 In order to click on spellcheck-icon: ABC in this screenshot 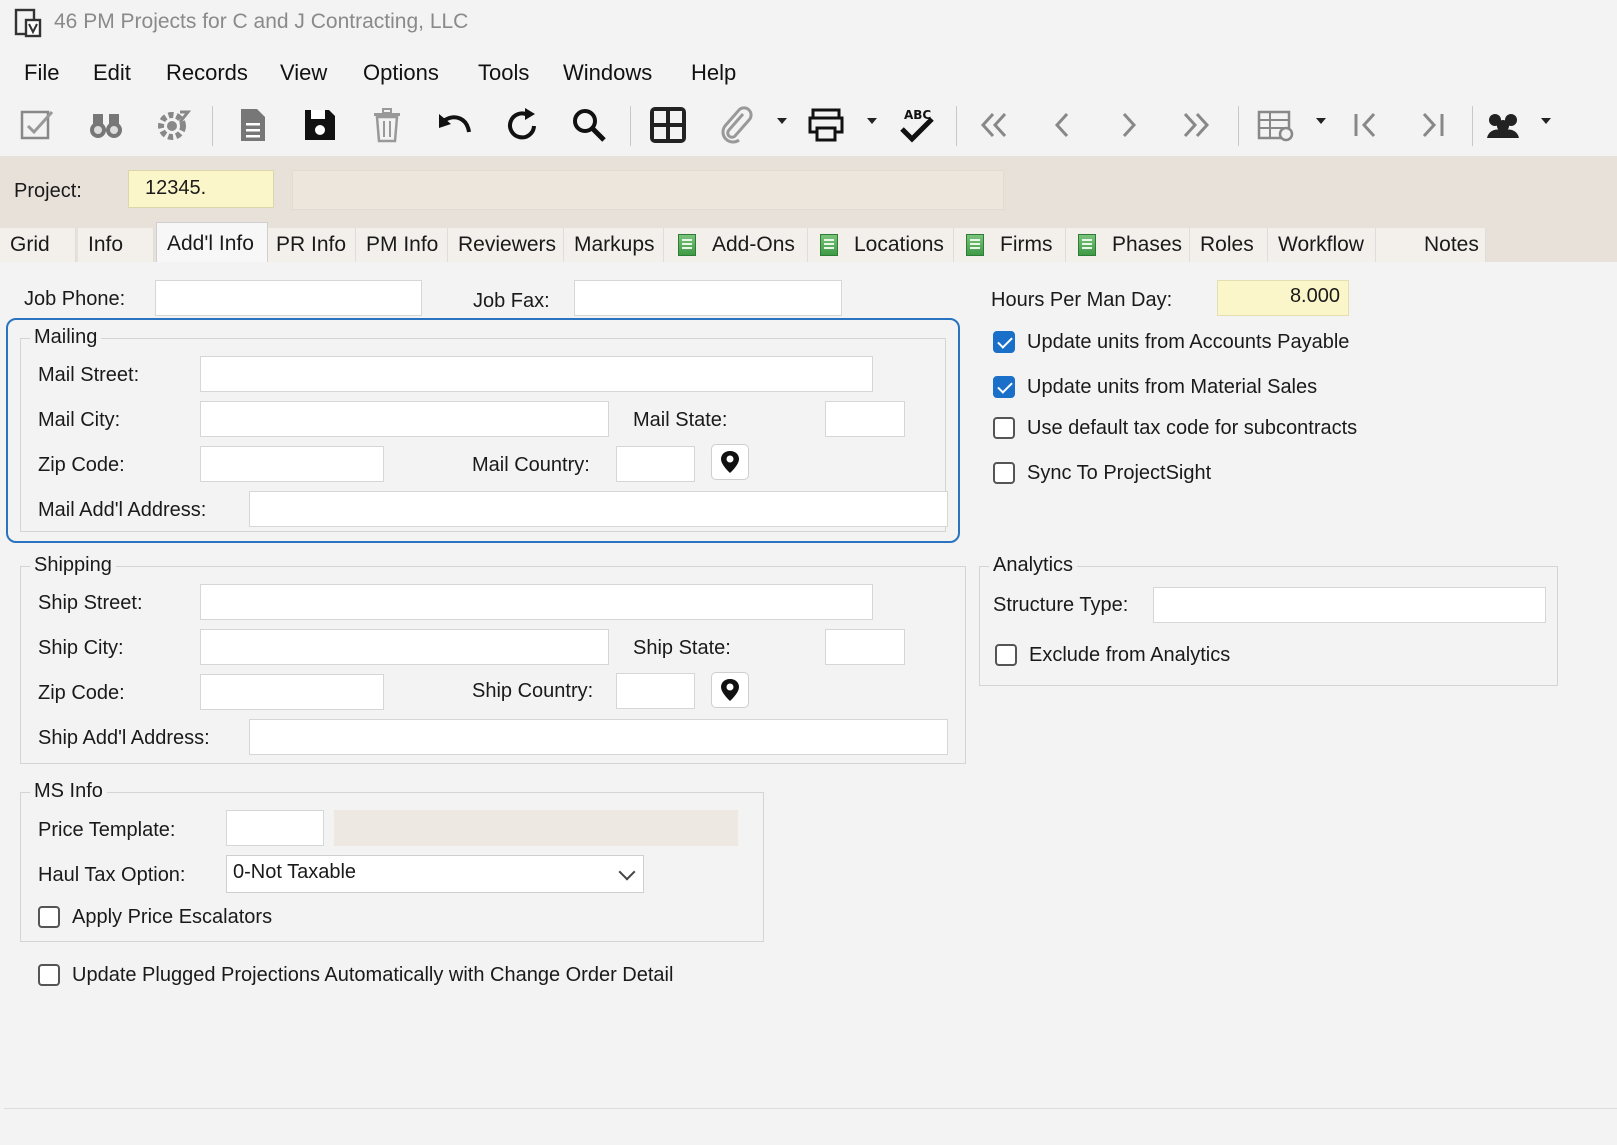, I will do `click(916, 125)`.